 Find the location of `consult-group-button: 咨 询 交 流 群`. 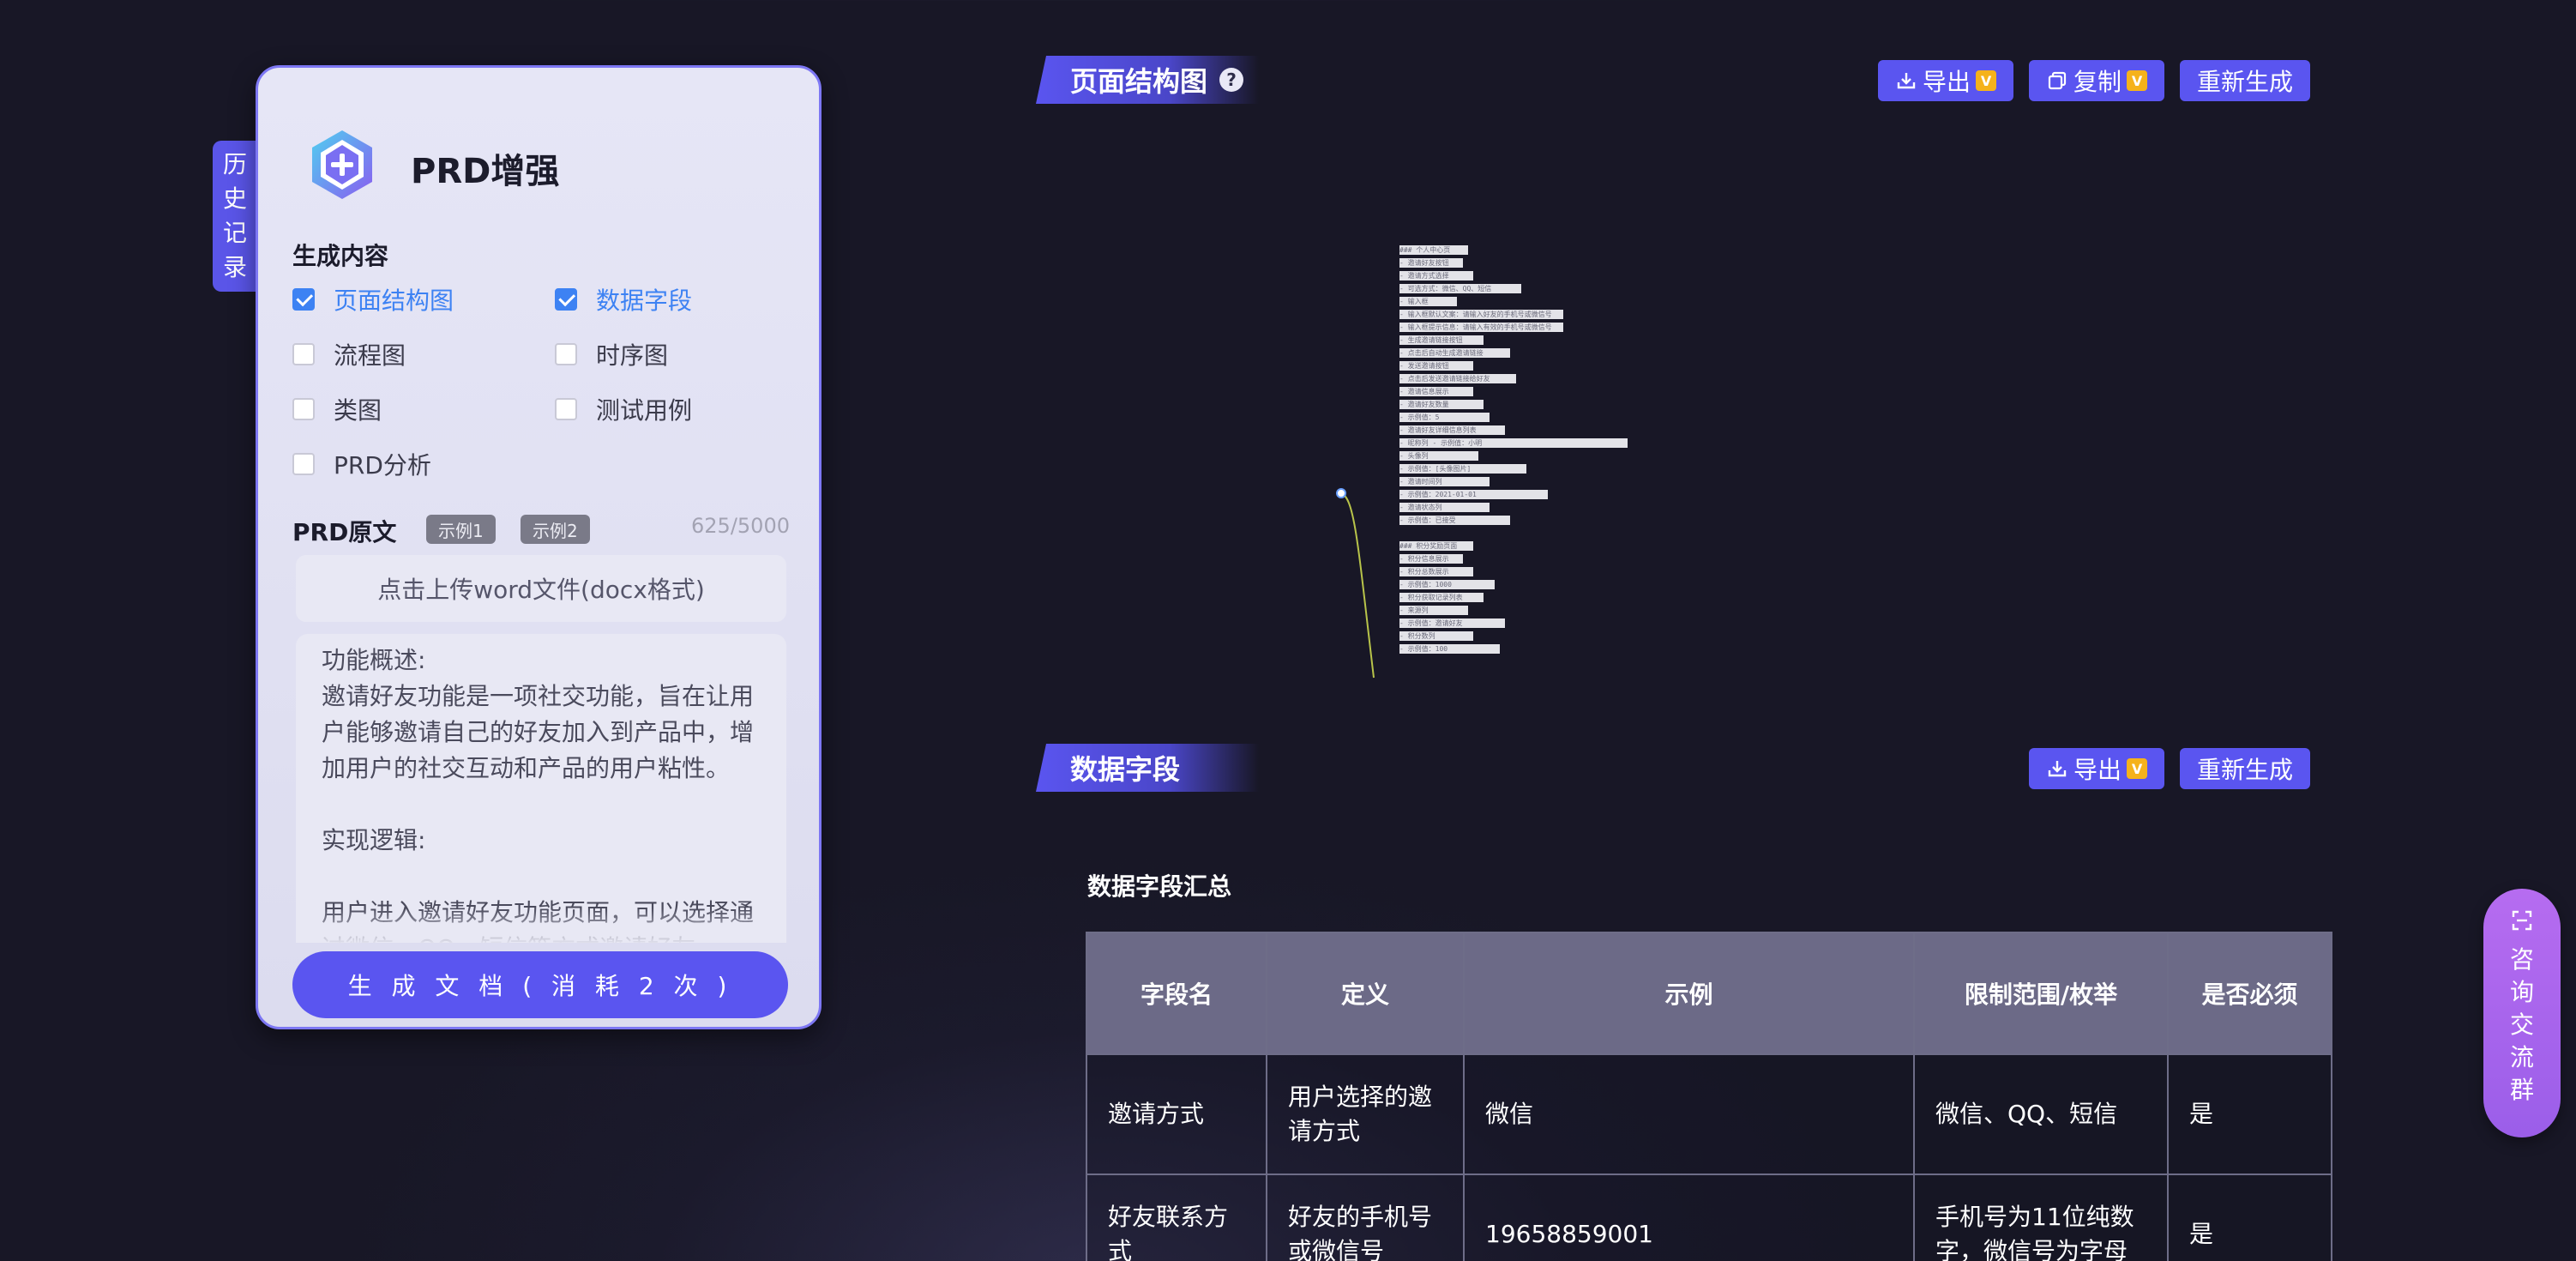

consult-group-button: 咨 询 交 流 群 is located at coordinates (2522, 1013).